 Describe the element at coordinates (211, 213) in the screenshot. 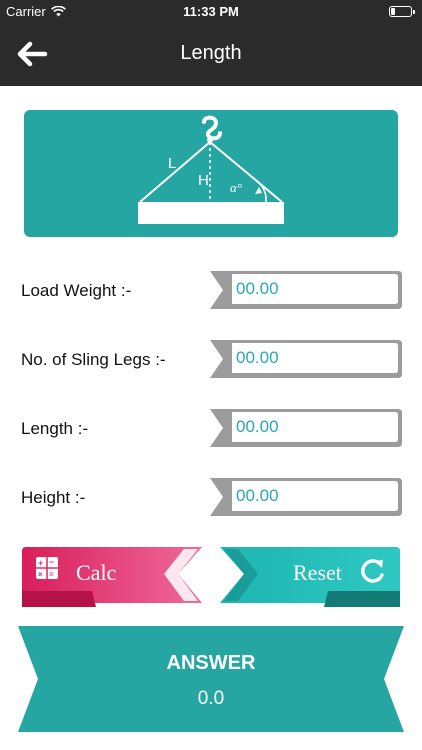

I see `load-block` at that location.